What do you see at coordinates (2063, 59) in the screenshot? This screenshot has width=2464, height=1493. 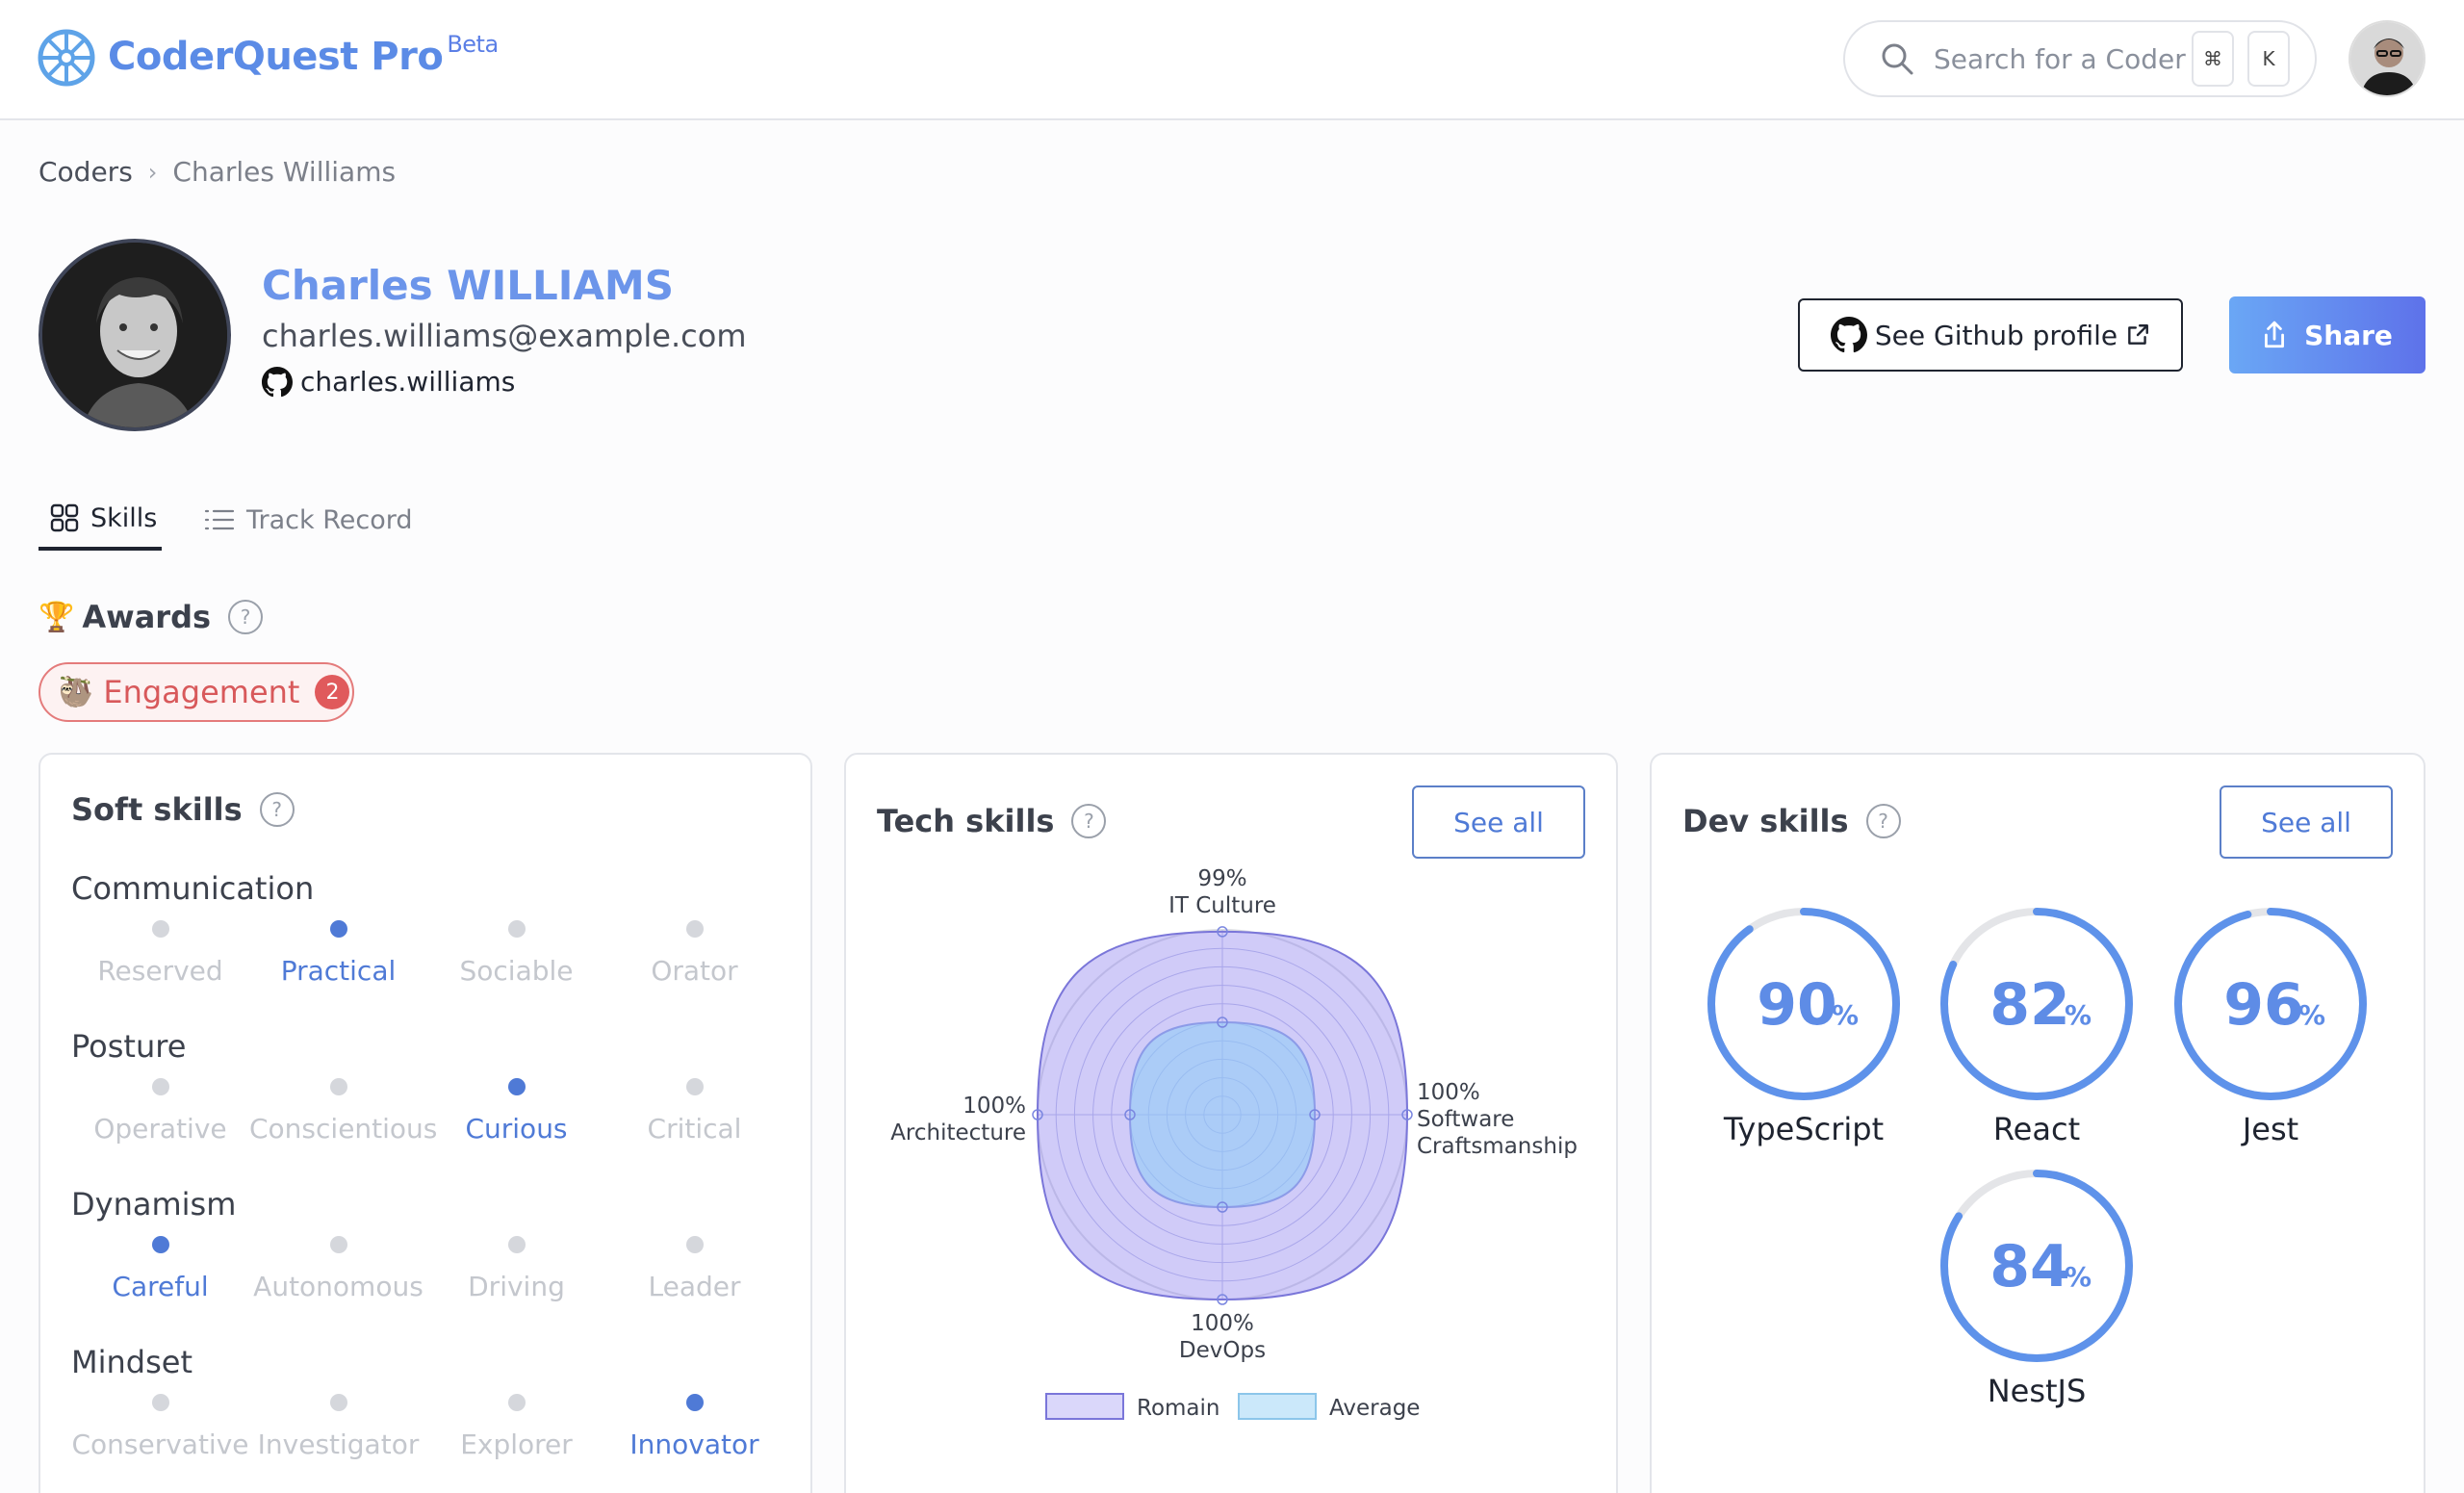 I see `search-input: Search for a Coder` at bounding box center [2063, 59].